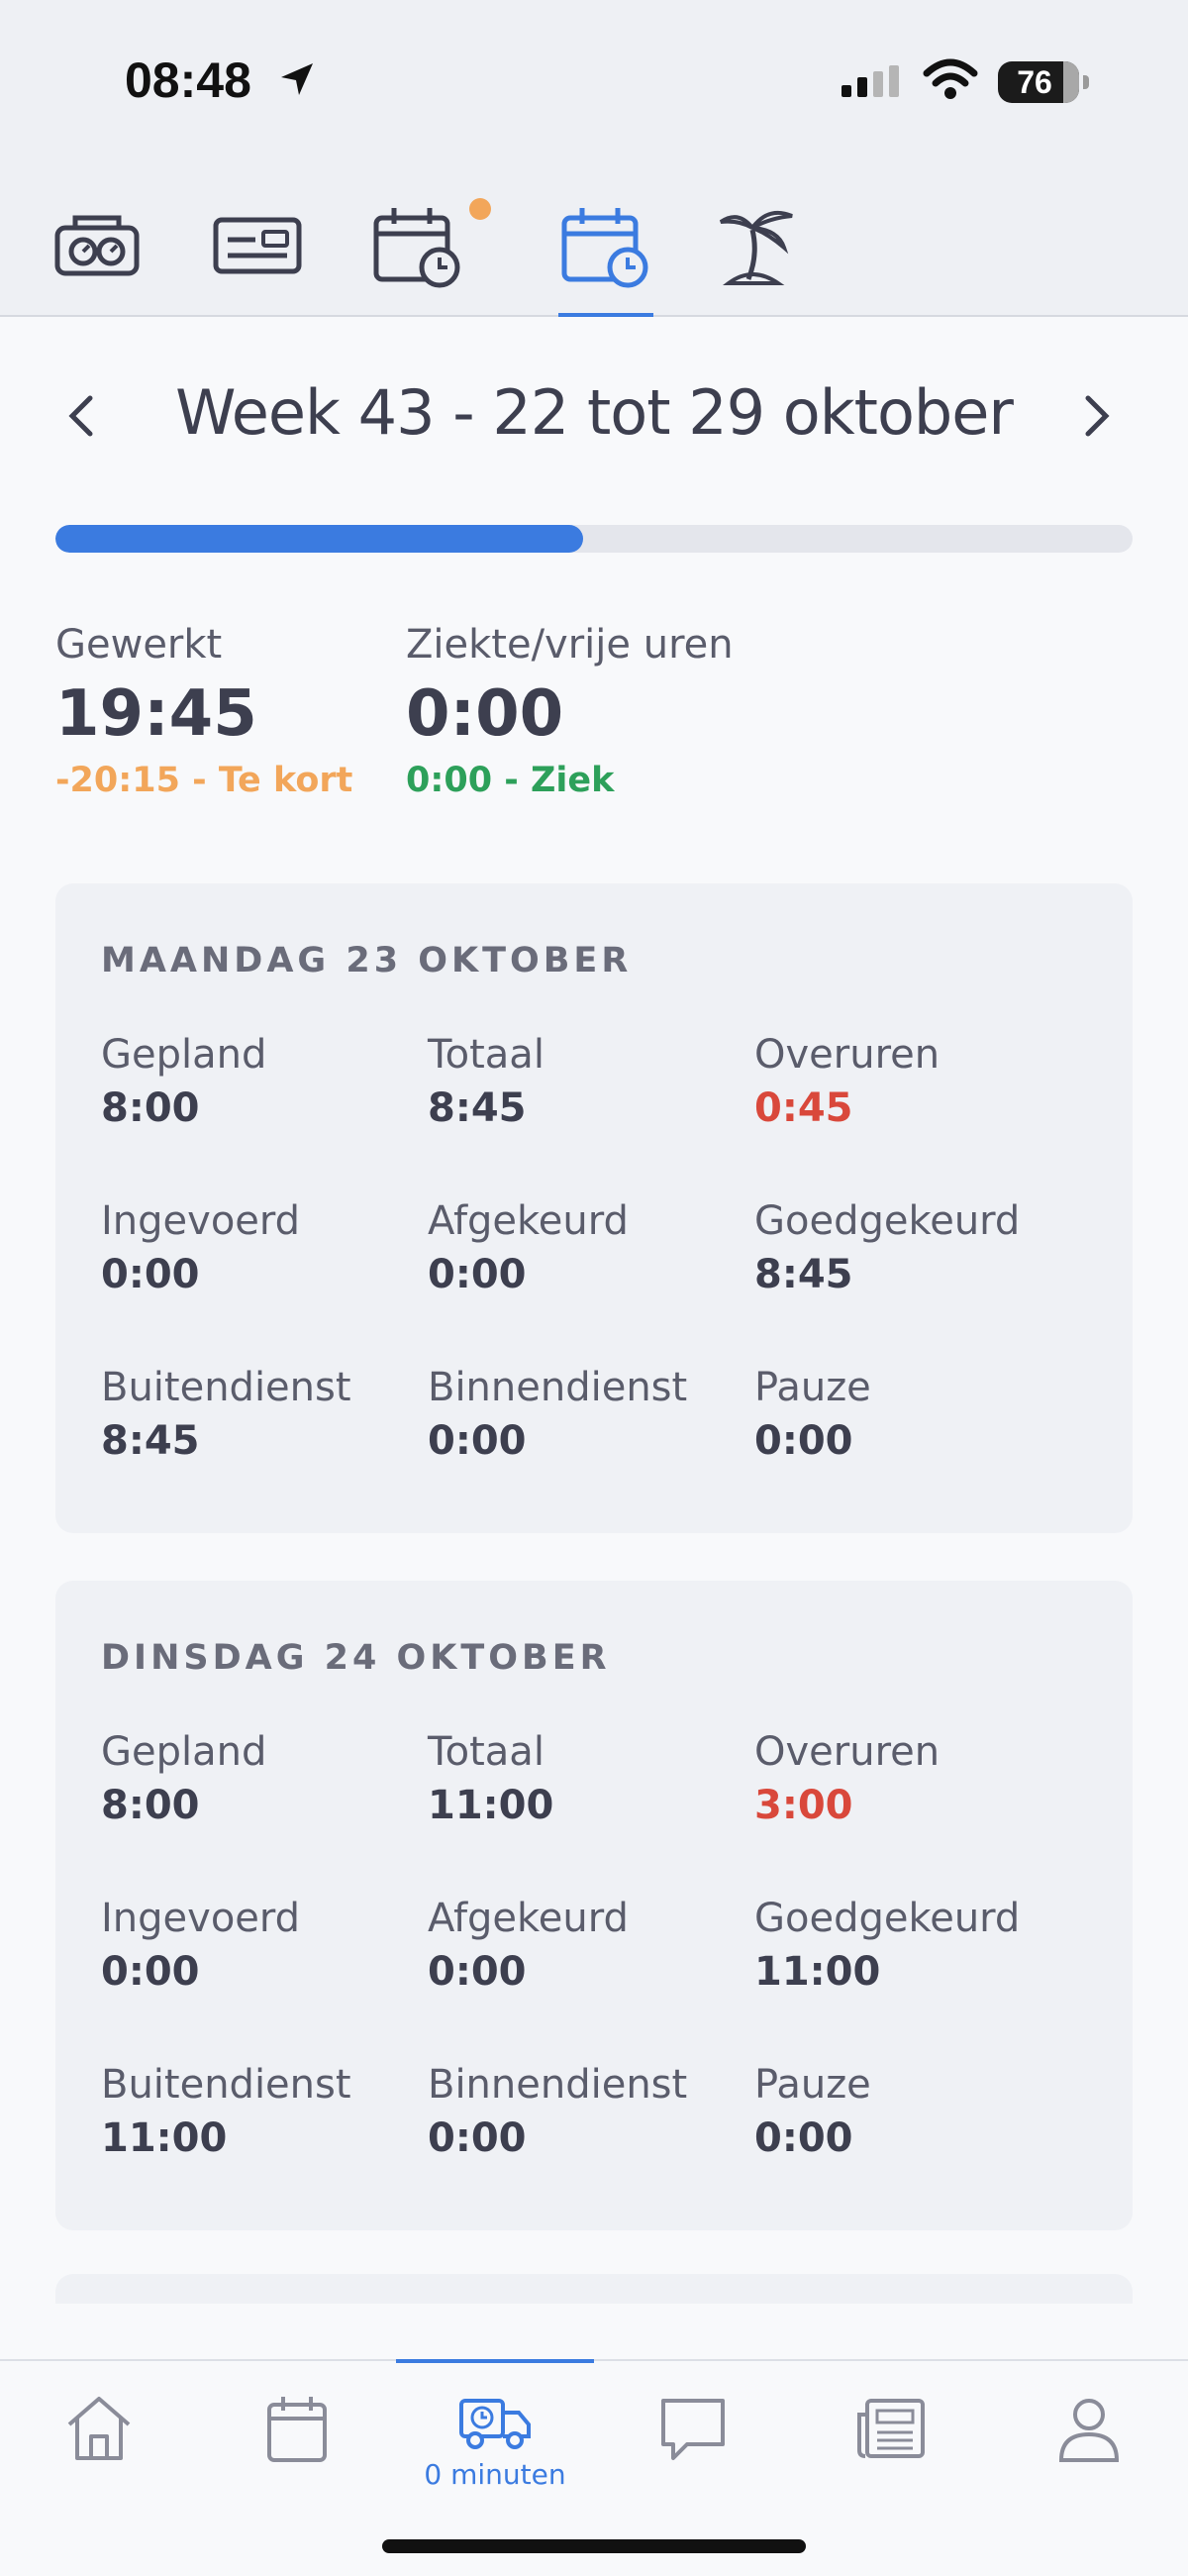 The width and height of the screenshot is (1188, 2576). I want to click on tab-timeclock, so click(97, 244).